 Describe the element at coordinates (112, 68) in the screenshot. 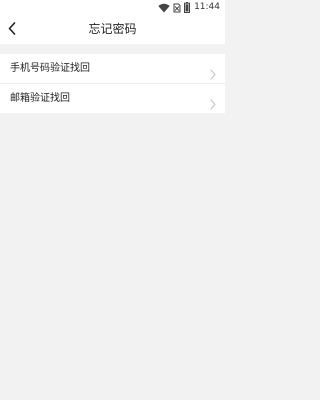

I see `phone-recovery-item: 手机号码验证找回` at that location.